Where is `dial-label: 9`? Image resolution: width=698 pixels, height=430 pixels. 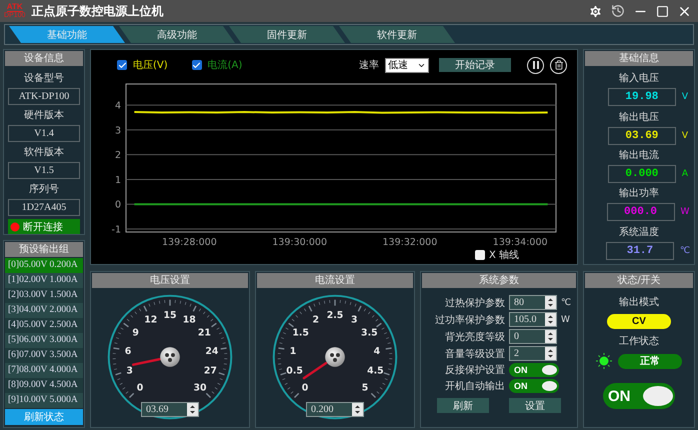 dial-label: 9 is located at coordinates (135, 333).